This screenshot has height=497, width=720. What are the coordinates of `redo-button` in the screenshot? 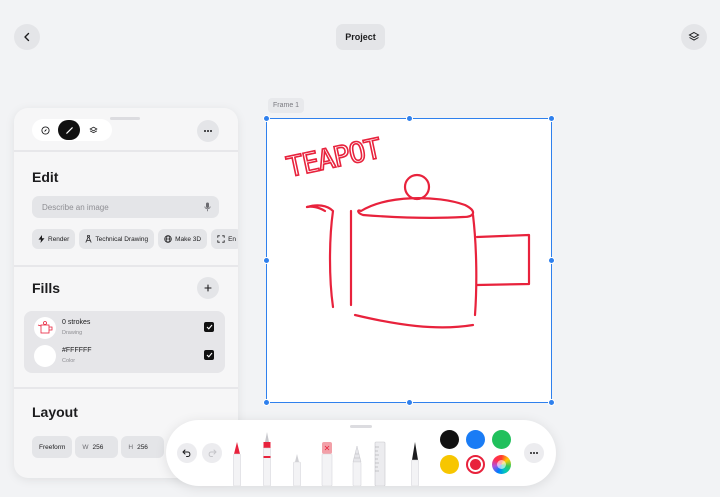 It's located at (212, 453).